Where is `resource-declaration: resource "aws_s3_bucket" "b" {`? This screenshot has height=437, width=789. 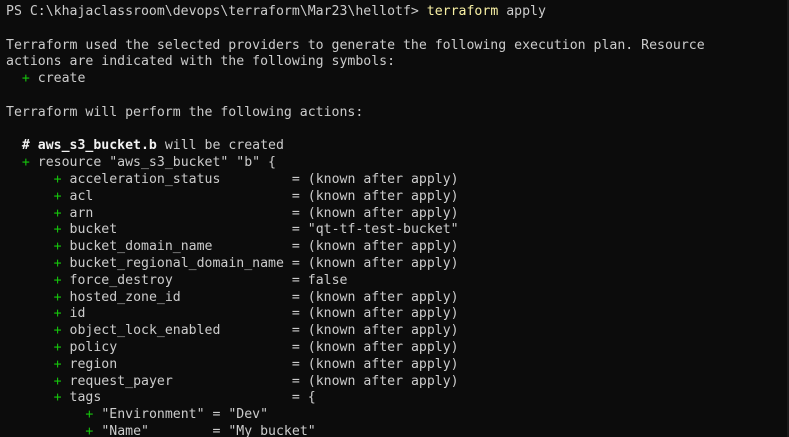 resource-declaration: resource "aws_s3_bucket" "b" { is located at coordinates (152, 163).